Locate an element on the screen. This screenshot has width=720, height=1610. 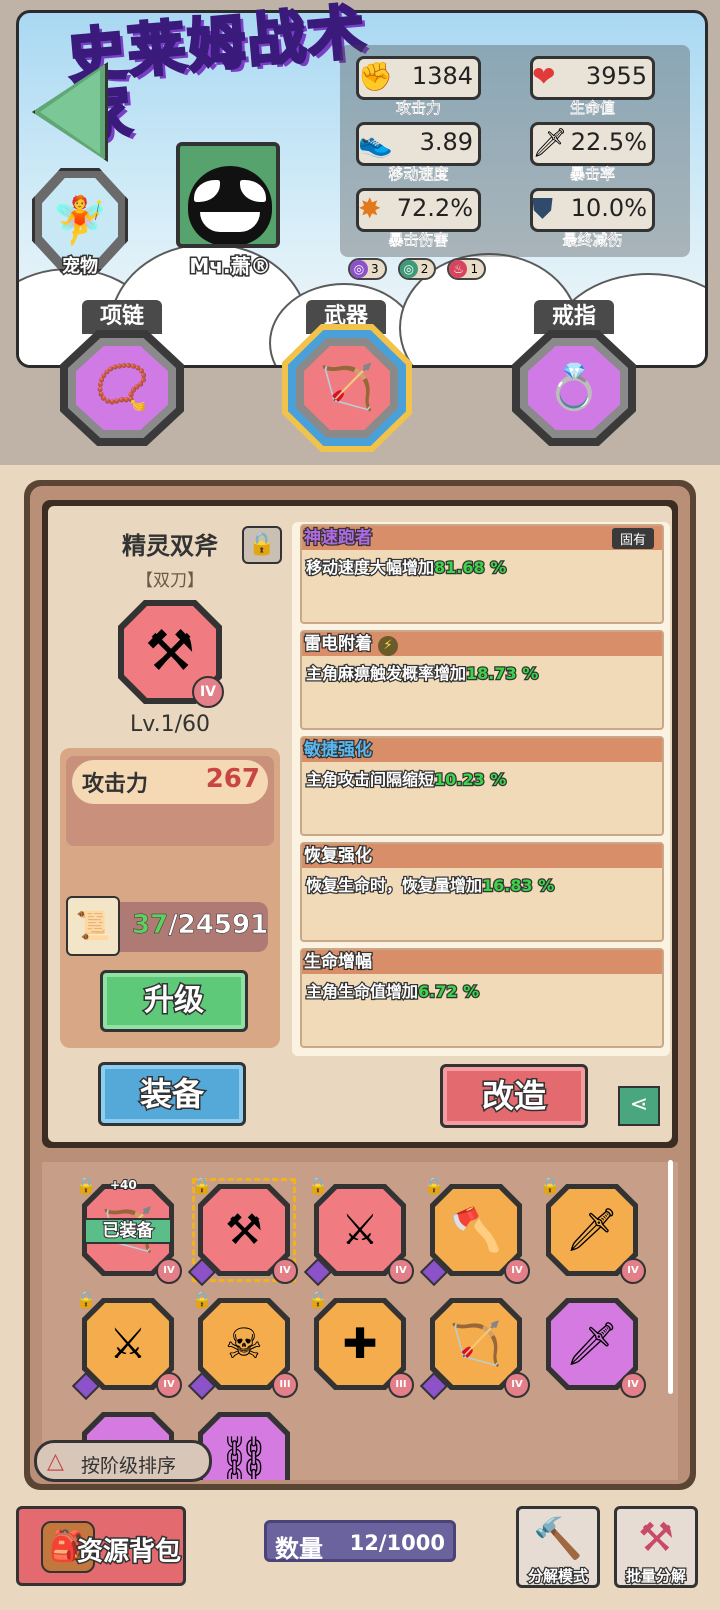
shield-icon: ⛊ is located at coordinates (543, 208).